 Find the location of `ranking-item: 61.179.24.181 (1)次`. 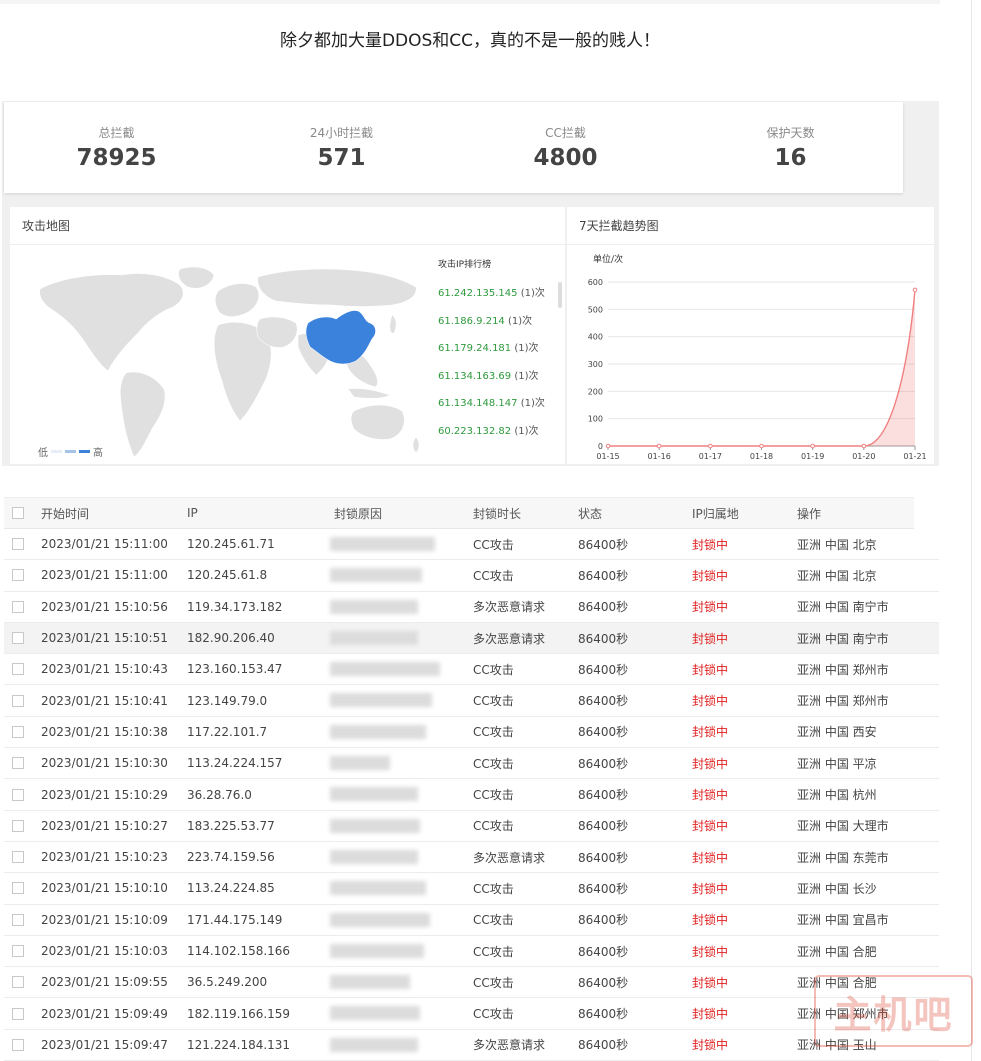

ranking-item: 61.179.24.181 (1)次 is located at coordinates (497, 353).